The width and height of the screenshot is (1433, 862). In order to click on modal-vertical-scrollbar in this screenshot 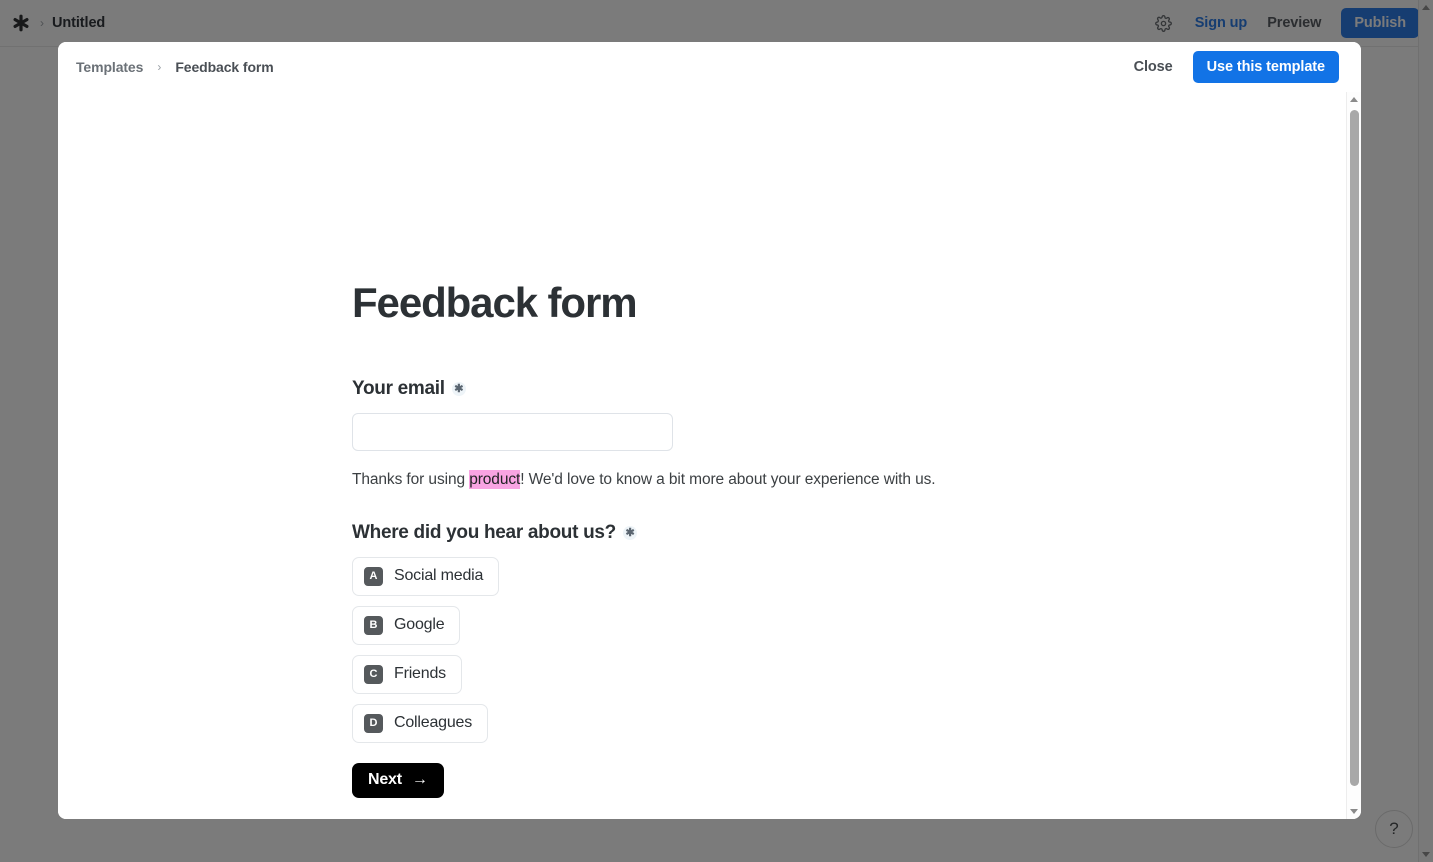, I will do `click(1353, 455)`.